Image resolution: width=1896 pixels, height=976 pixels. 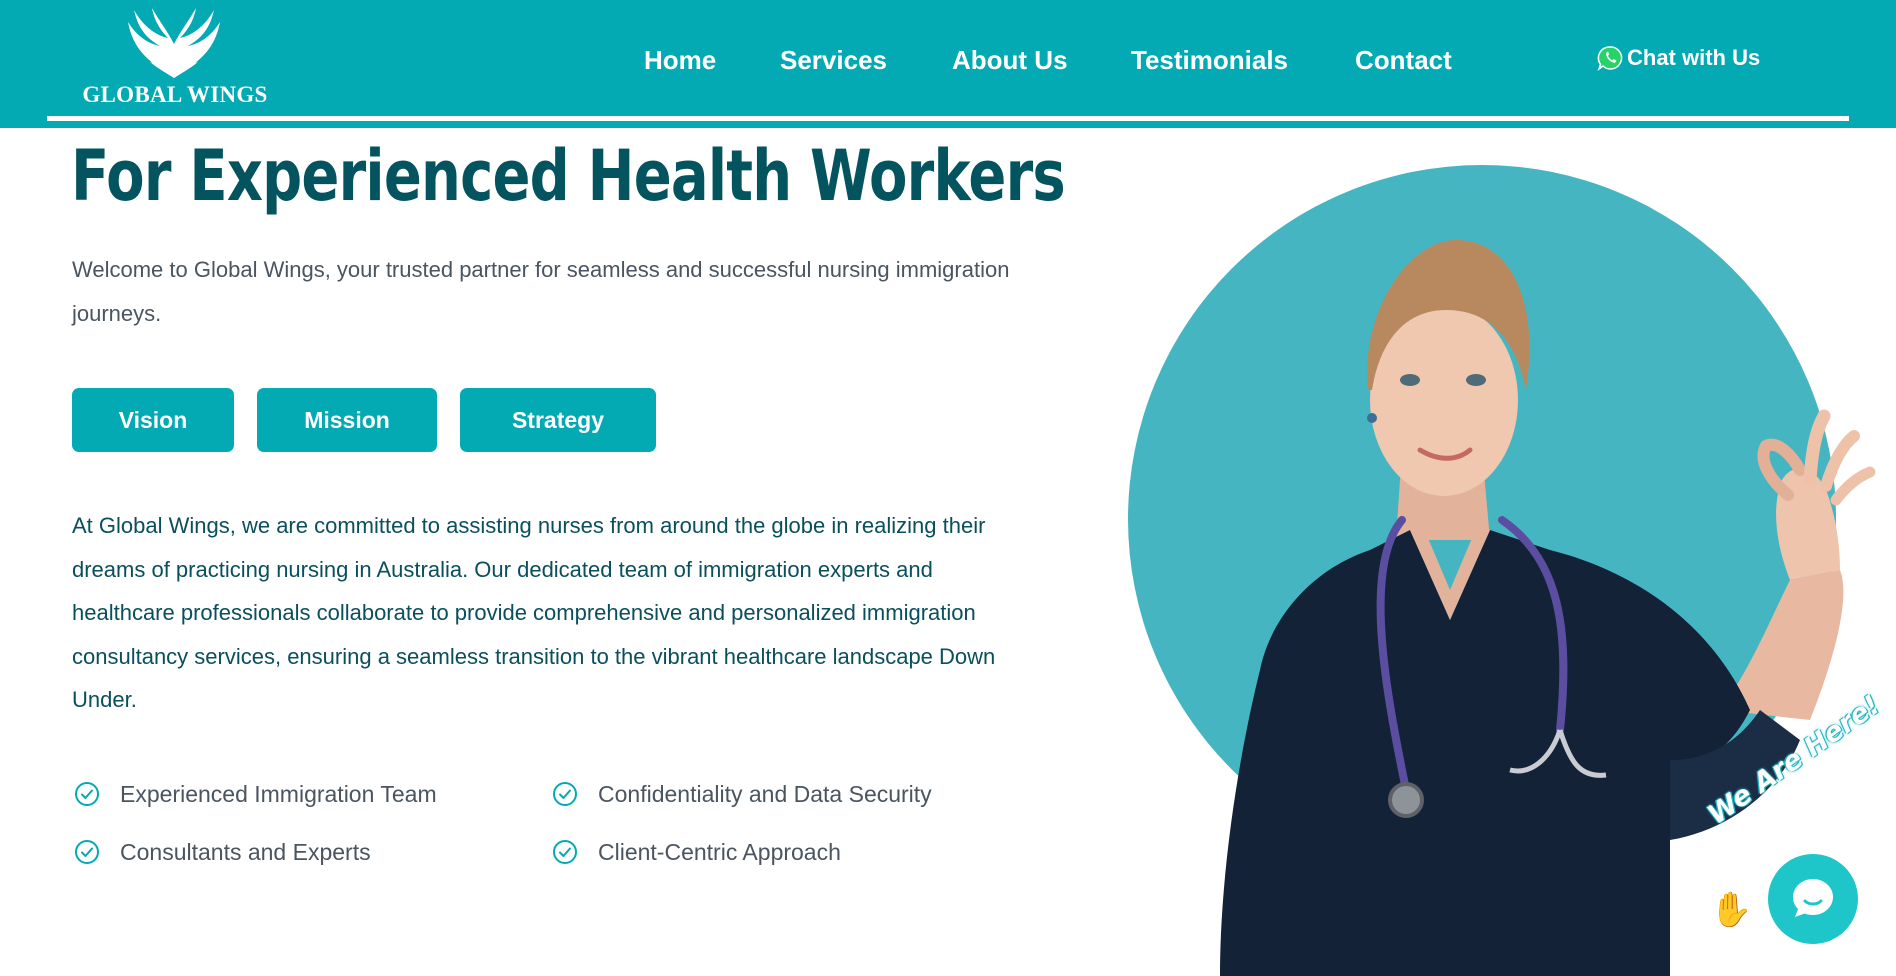 What do you see at coordinates (278, 793) in the screenshot?
I see `feature-label: Experienced Immigration Team` at bounding box center [278, 793].